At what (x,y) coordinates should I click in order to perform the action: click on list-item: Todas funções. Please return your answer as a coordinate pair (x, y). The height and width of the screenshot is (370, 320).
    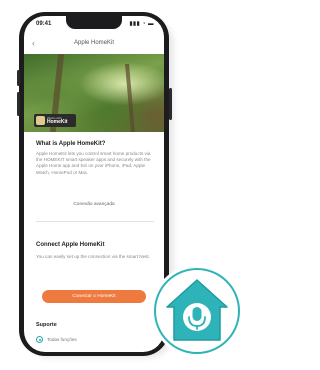
    Looking at the image, I should click on (86, 340).